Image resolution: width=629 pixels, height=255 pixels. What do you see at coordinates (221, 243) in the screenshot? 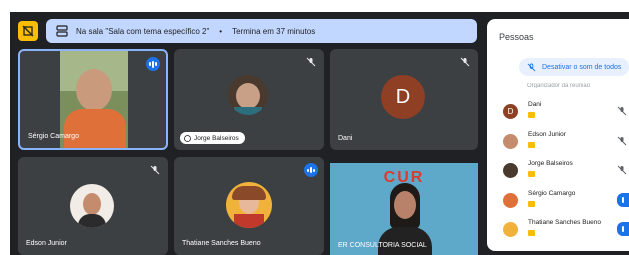
I see `tile-name: Thatiane Sanches Bueno` at bounding box center [221, 243].